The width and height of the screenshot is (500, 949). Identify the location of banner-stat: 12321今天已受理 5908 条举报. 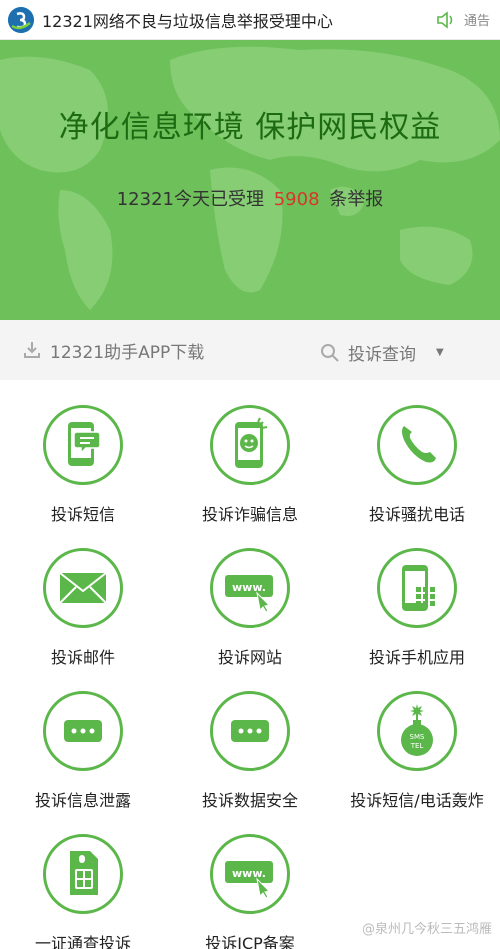
(250, 198).